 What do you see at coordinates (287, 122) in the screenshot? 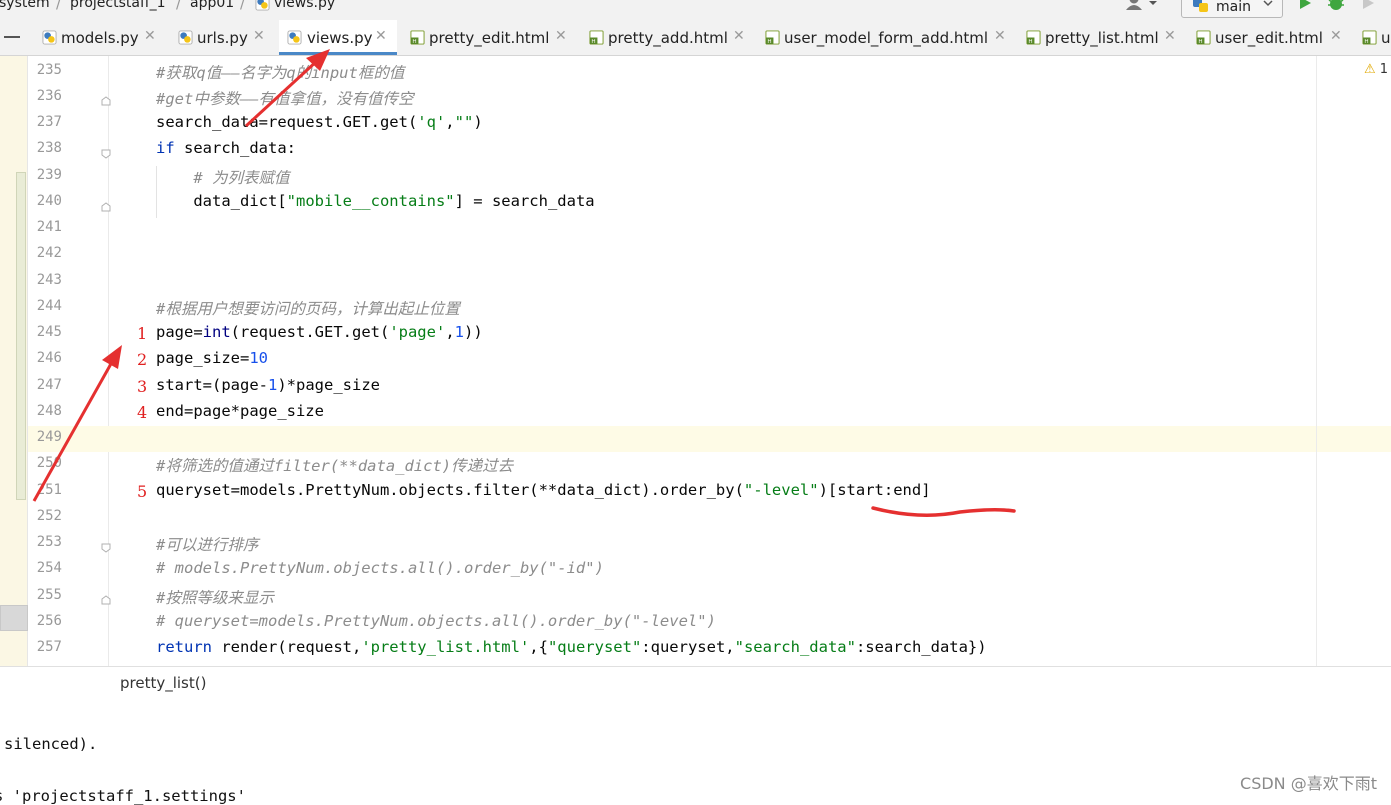
I see `code-token: search_data=request.GET.get(` at bounding box center [287, 122].